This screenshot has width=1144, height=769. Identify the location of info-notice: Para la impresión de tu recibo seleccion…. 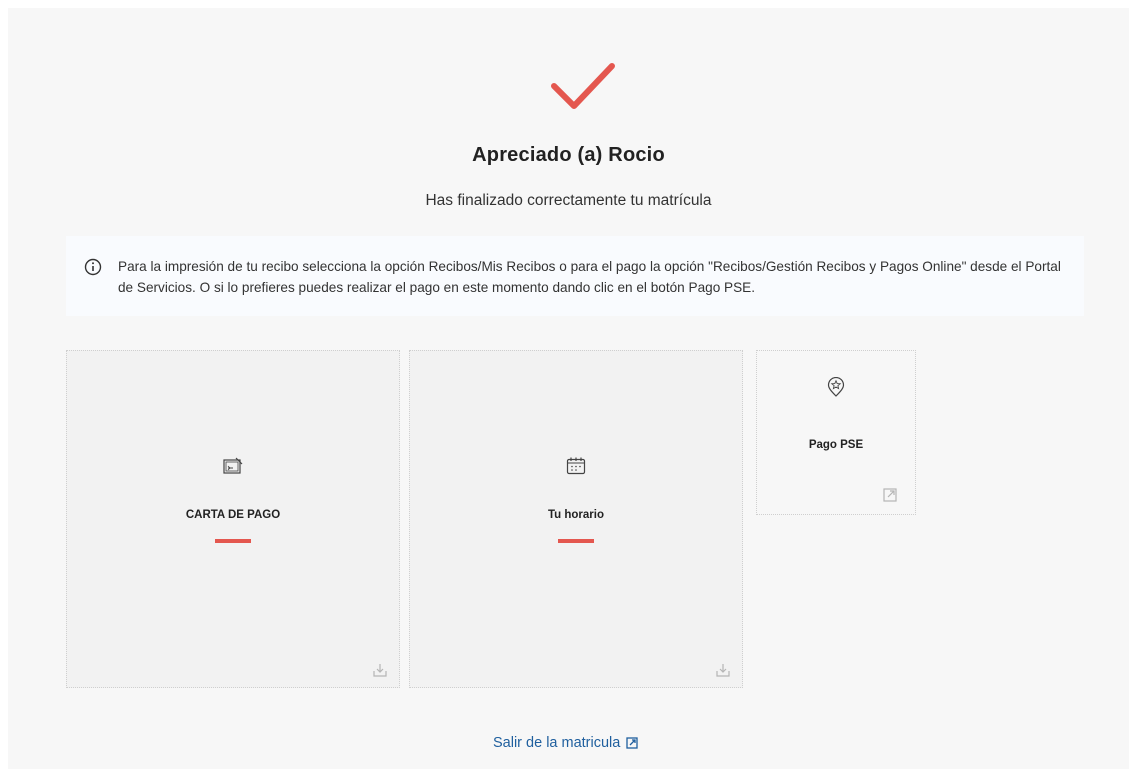
(575, 276).